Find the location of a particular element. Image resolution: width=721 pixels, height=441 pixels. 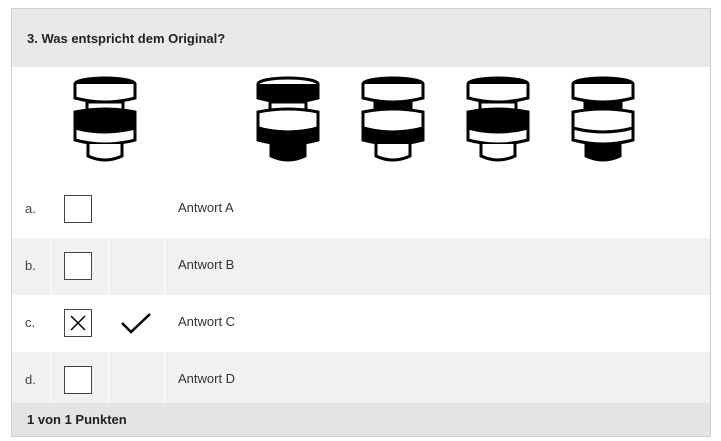

answer-row-d: d. Antwort D is located at coordinates (361, 380).